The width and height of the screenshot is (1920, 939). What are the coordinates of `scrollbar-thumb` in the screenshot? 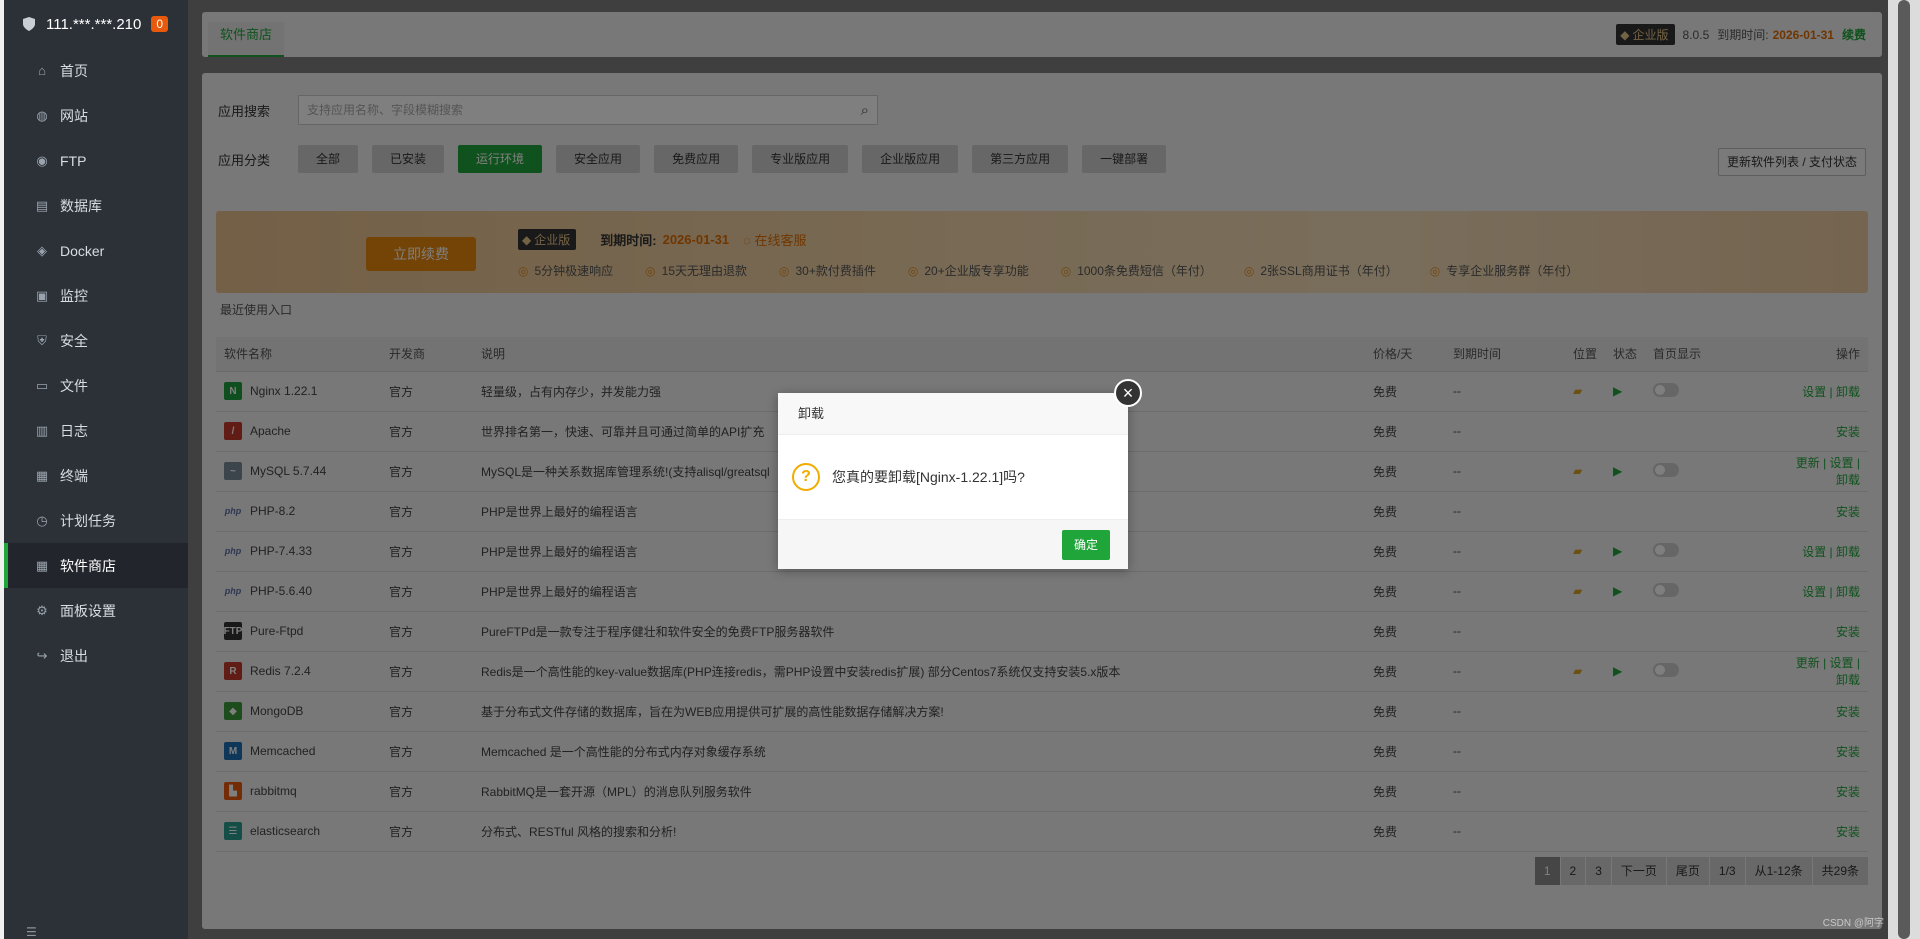 It's located at (1904, 469).